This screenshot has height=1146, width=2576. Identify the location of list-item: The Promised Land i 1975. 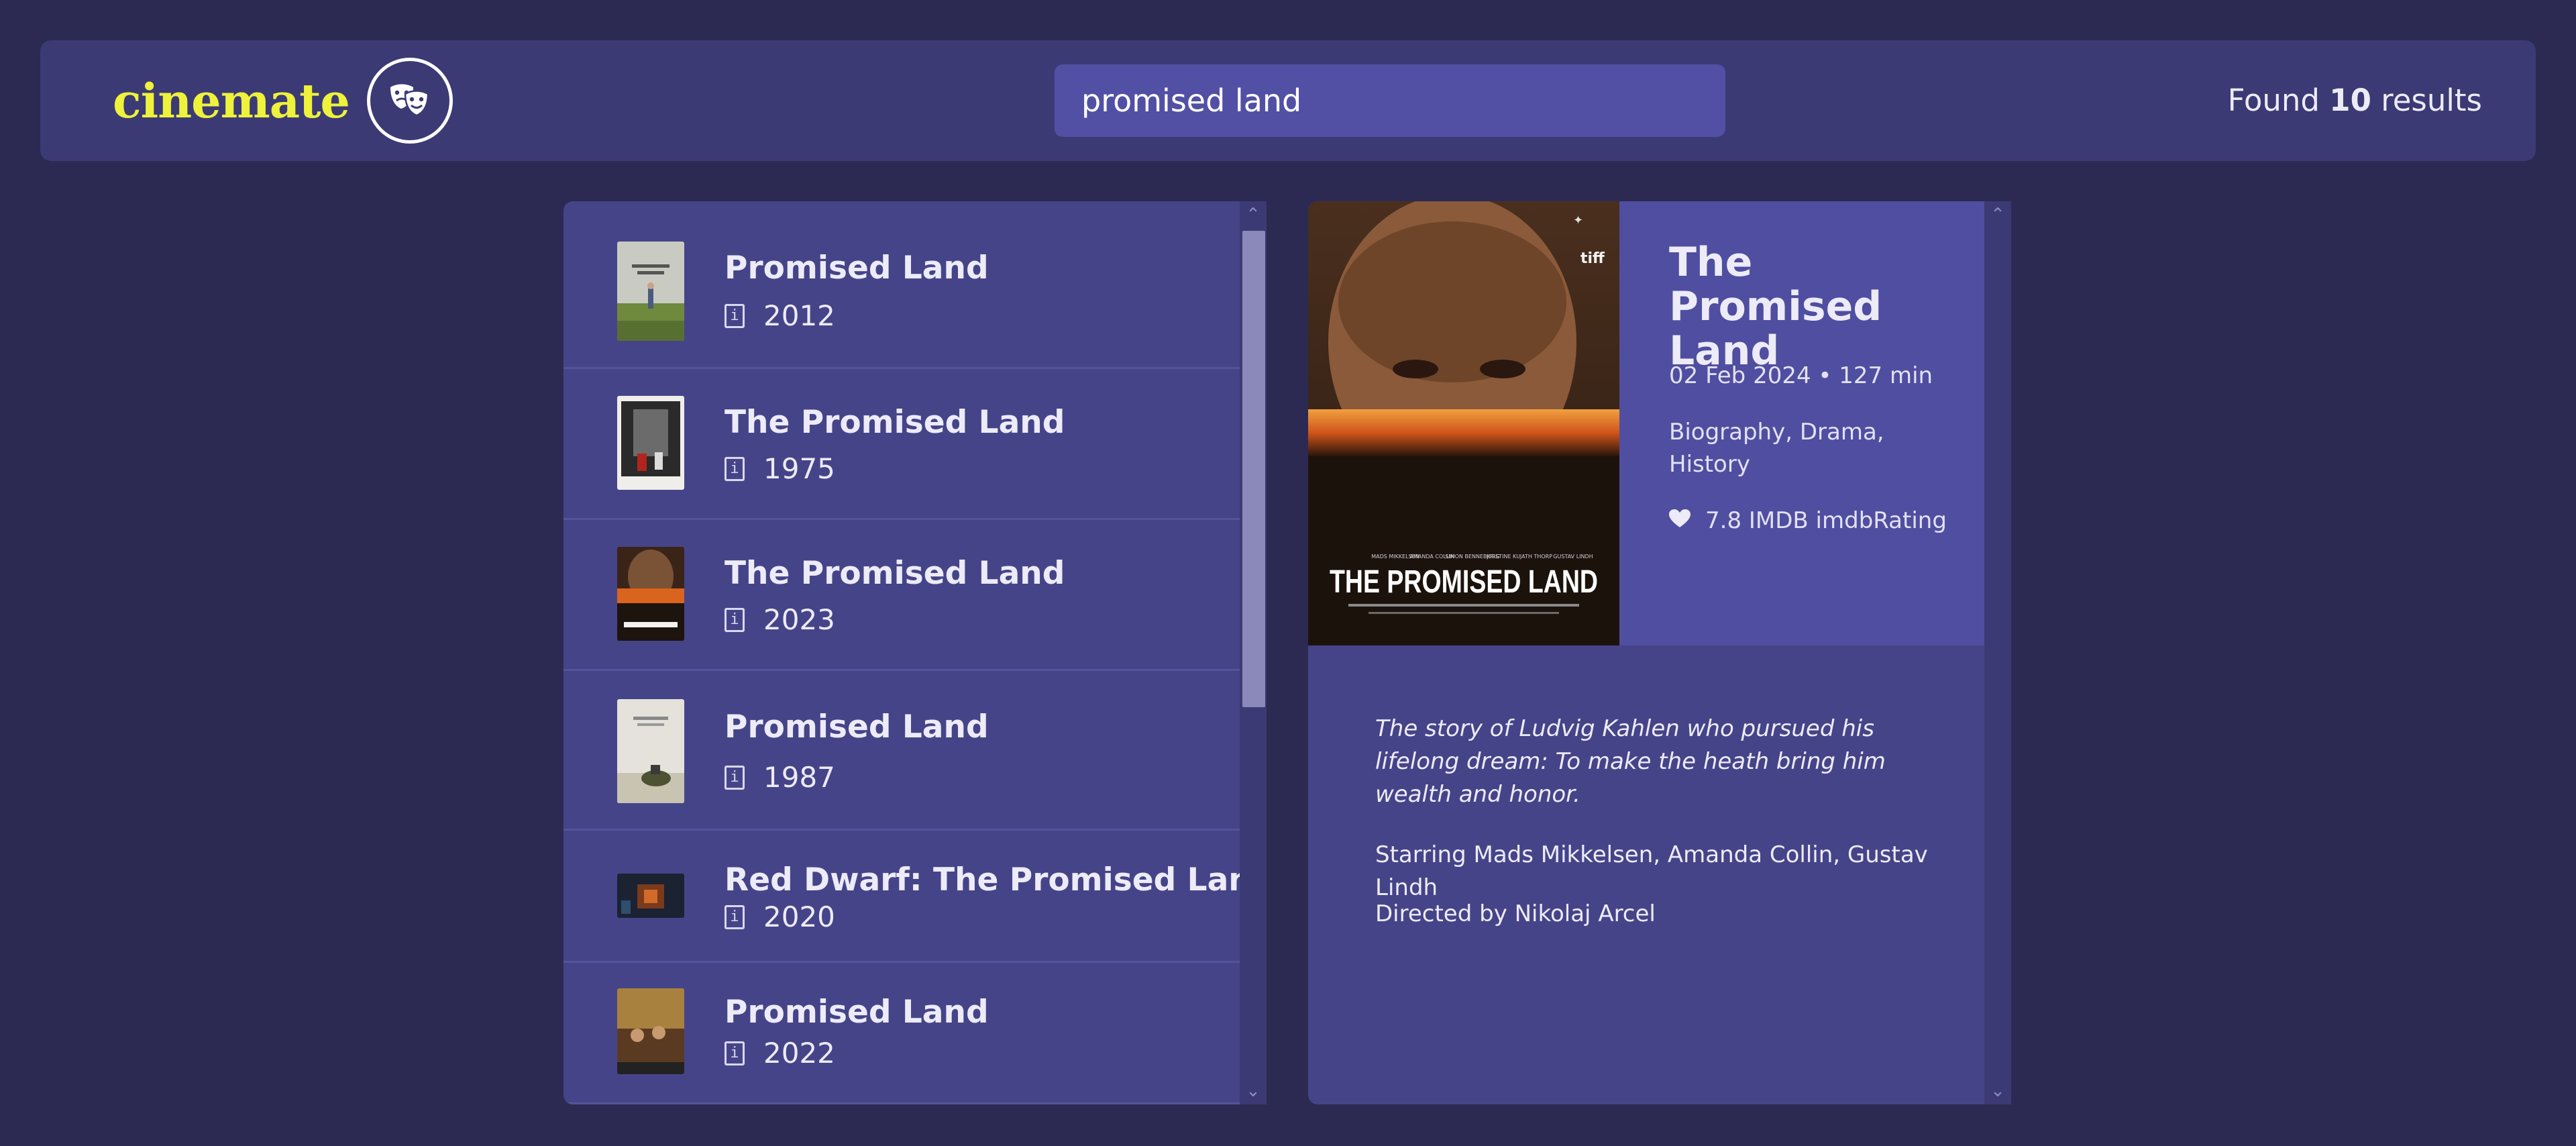
(902, 444).